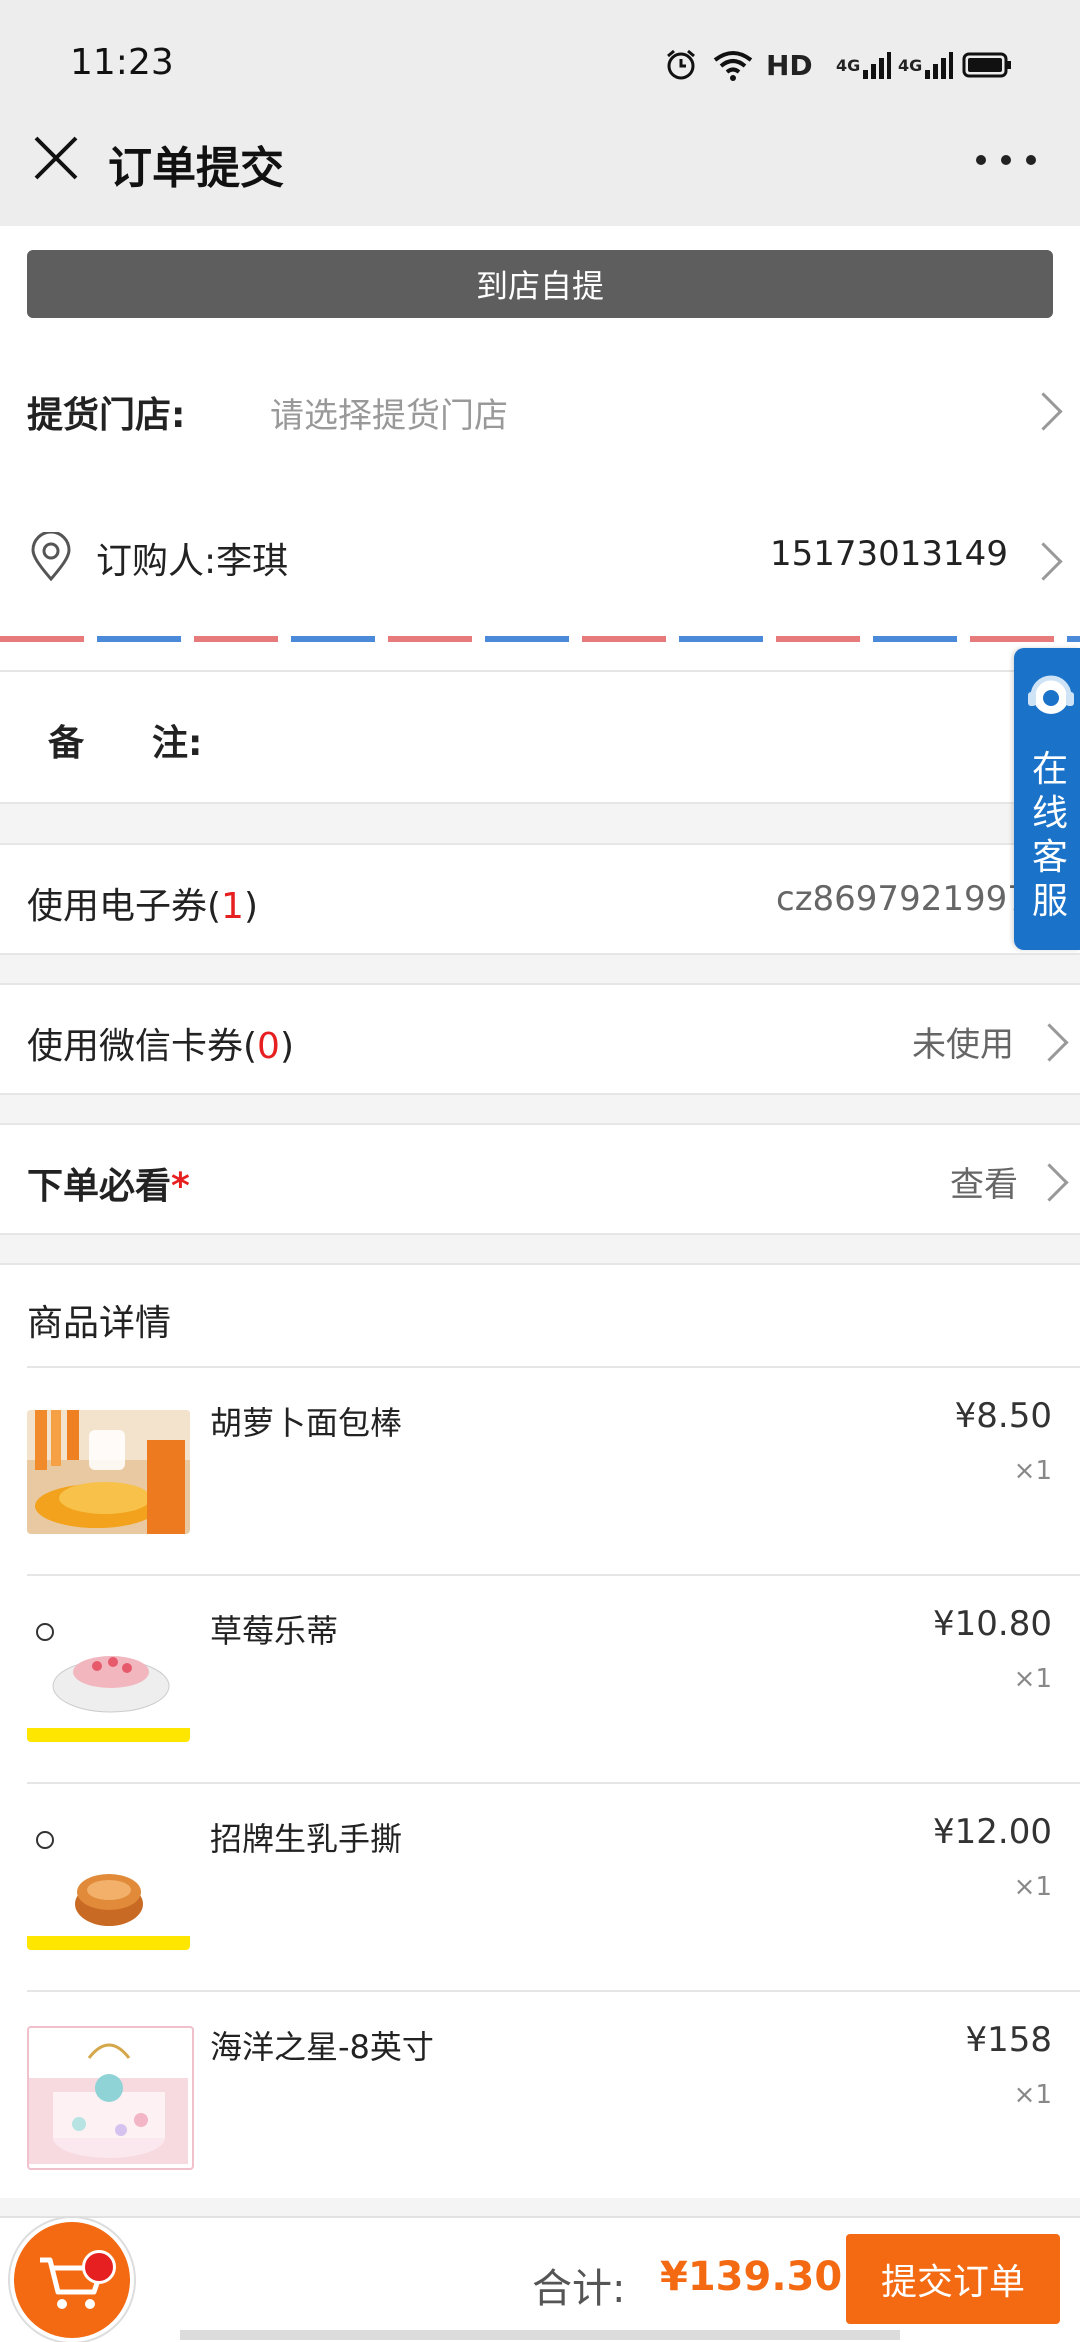 The width and height of the screenshot is (1080, 2342). What do you see at coordinates (733, 65) in the screenshot?
I see `wifi-icon` at bounding box center [733, 65].